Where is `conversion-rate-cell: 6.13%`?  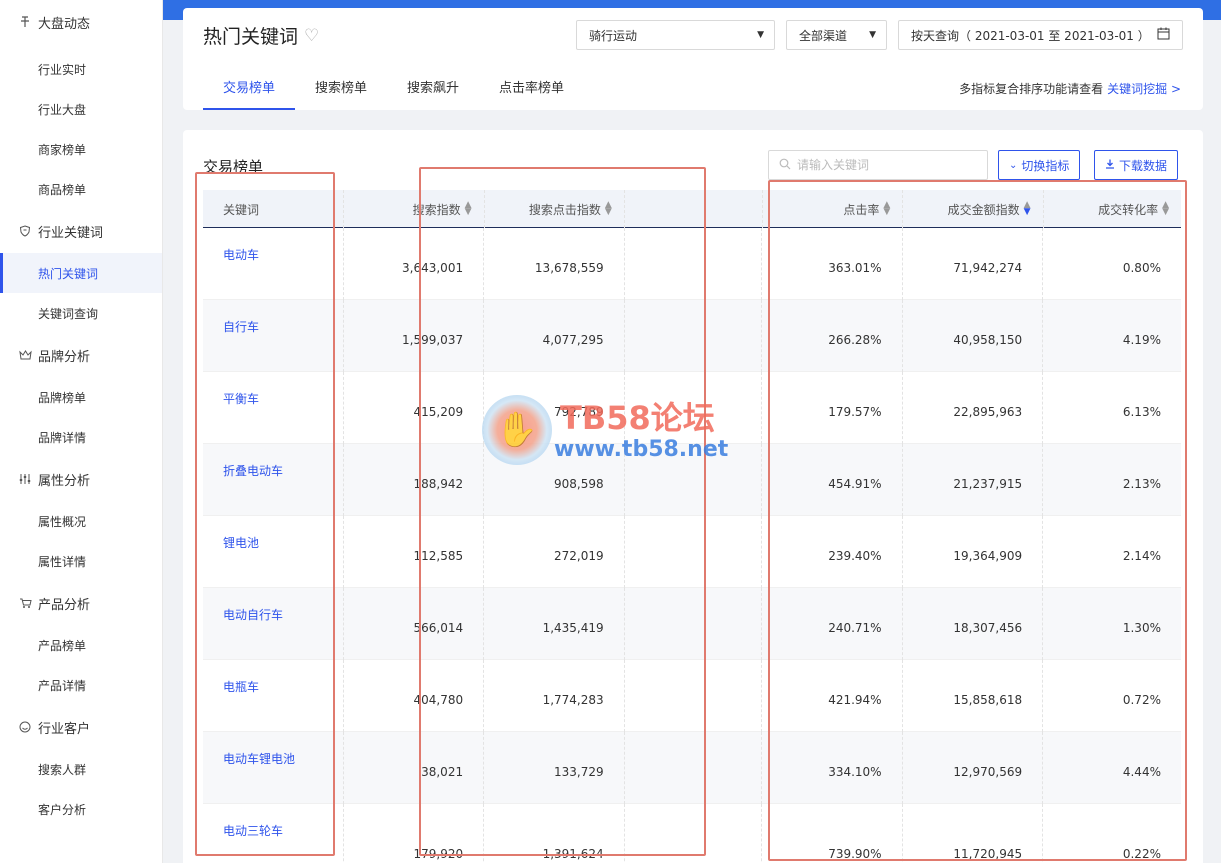 conversion-rate-cell: 6.13% is located at coordinates (1141, 412).